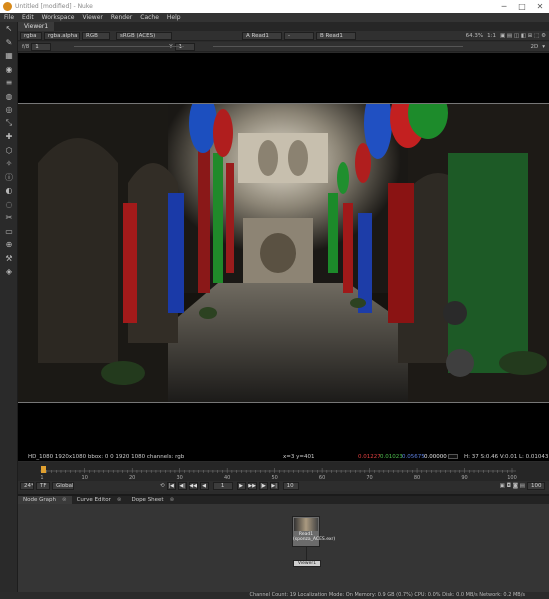 Image resolution: width=549 pixels, height=599 pixels. What do you see at coordinates (43, 469) in the screenshot?
I see `playhead` at bounding box center [43, 469].